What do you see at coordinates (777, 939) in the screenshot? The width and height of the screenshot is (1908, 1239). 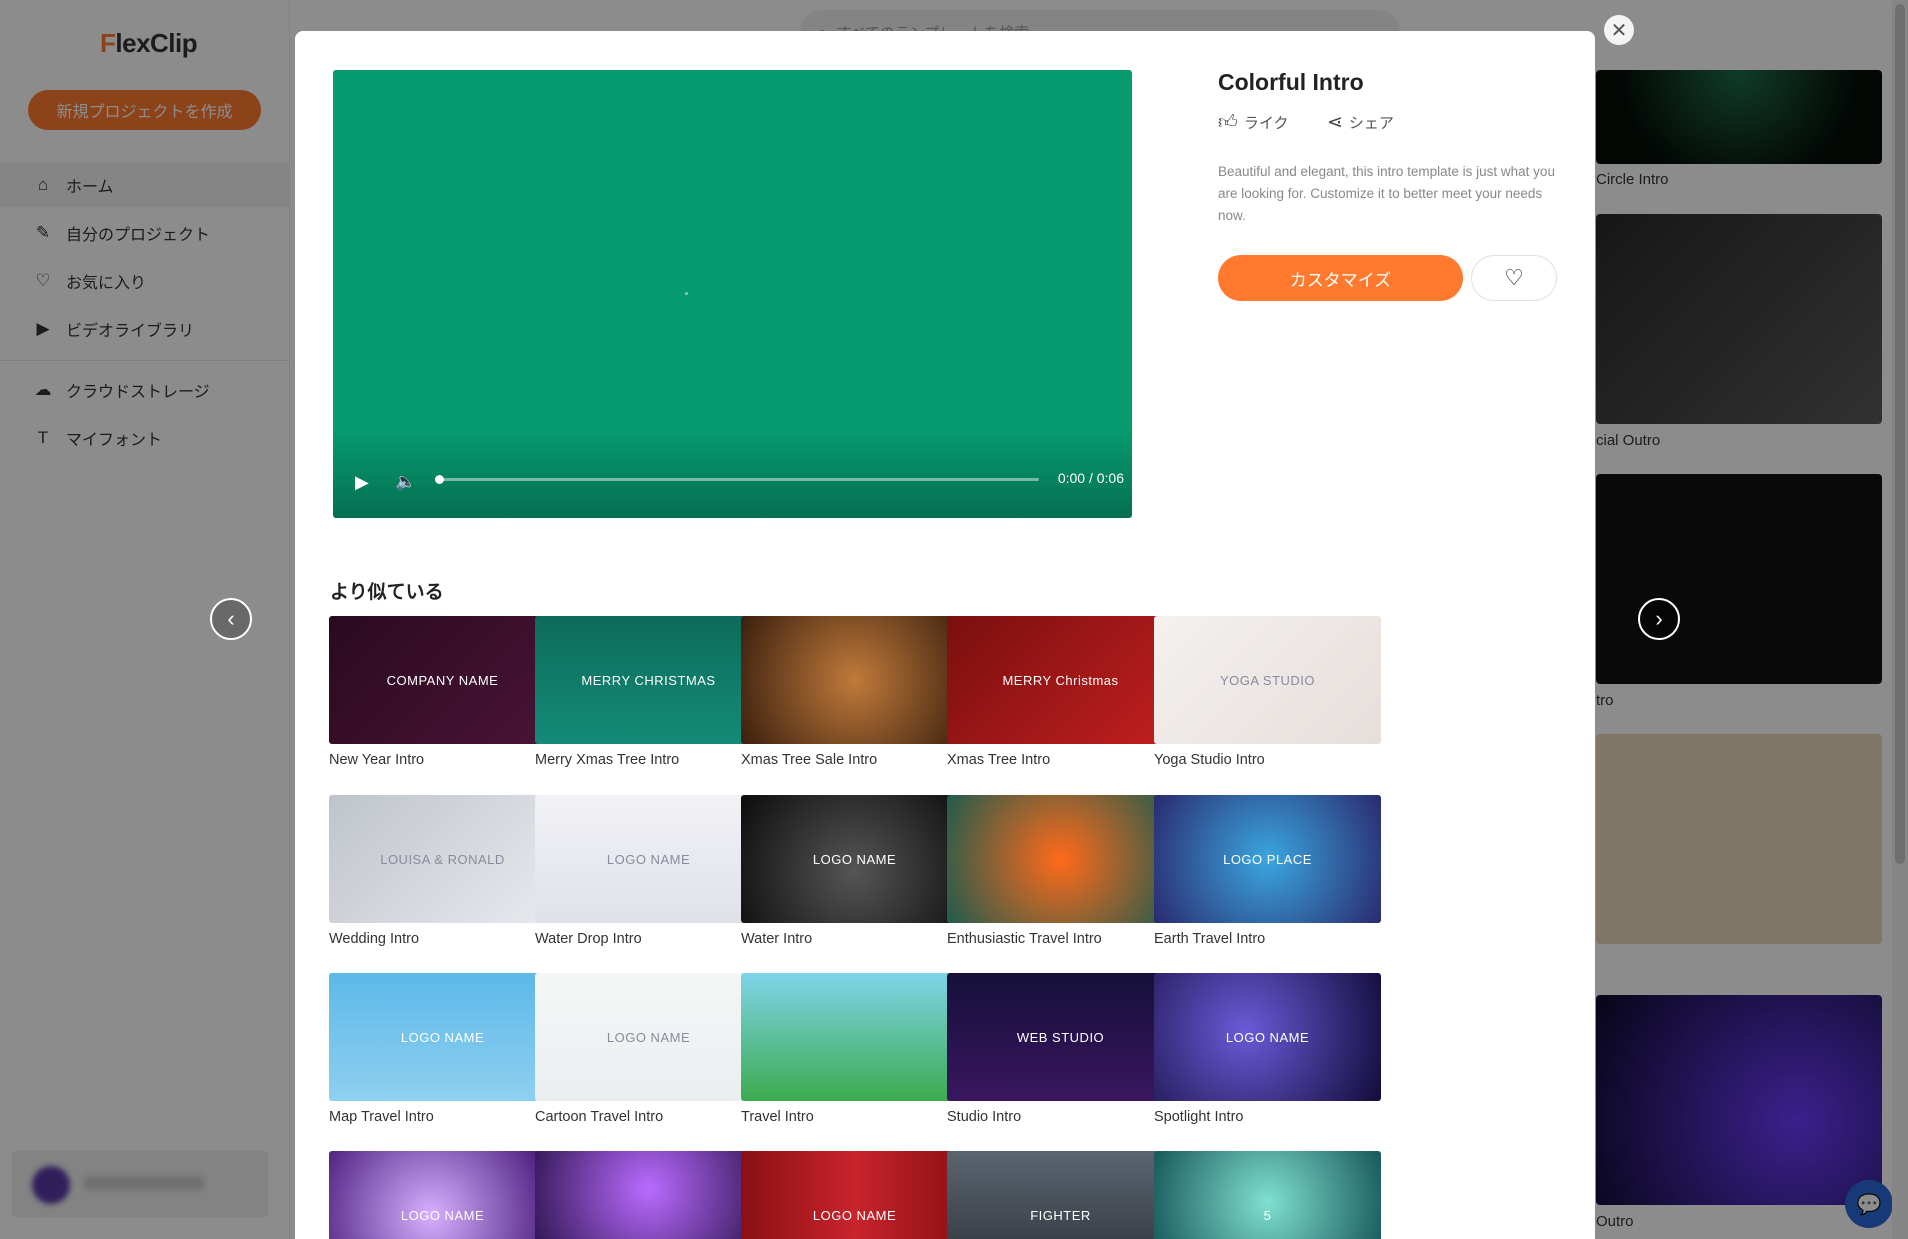 I see `template-caption: Water Intro` at bounding box center [777, 939].